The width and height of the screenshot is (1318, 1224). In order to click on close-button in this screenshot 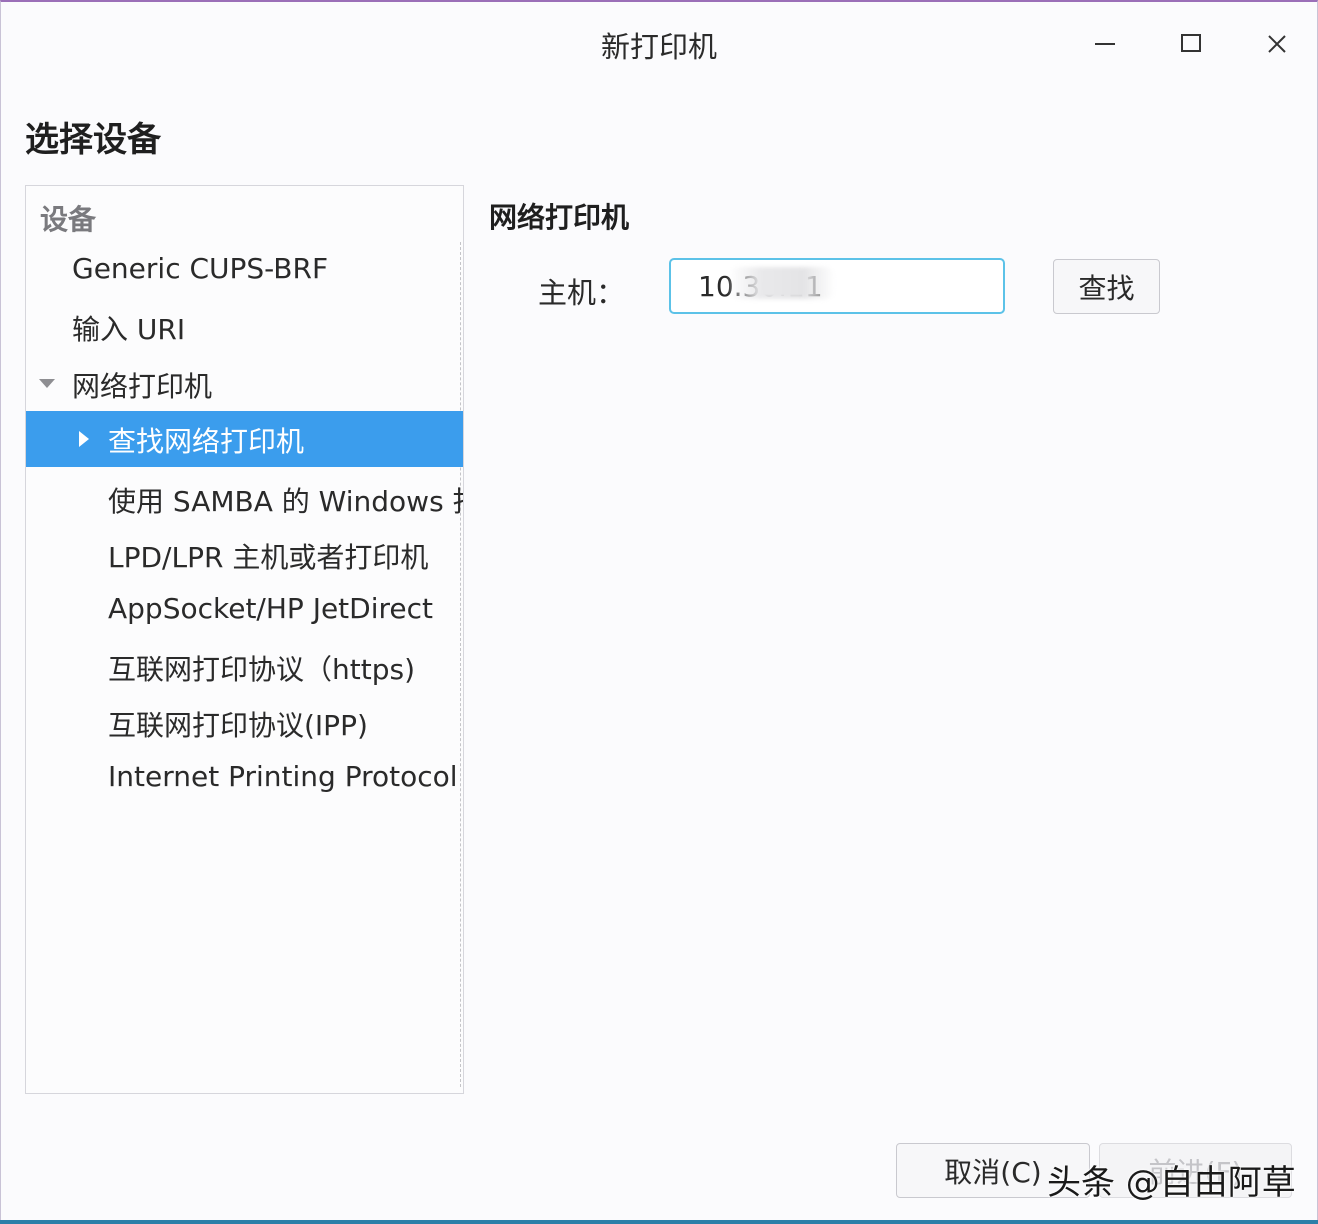, I will do `click(1277, 44)`.